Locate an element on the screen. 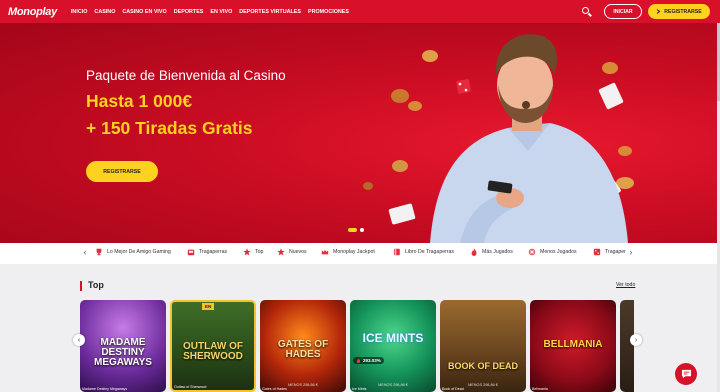 The image size is (720, 392). category-lo-mejor: Lo Mejor De Amigo Gaming is located at coordinates (133, 252).